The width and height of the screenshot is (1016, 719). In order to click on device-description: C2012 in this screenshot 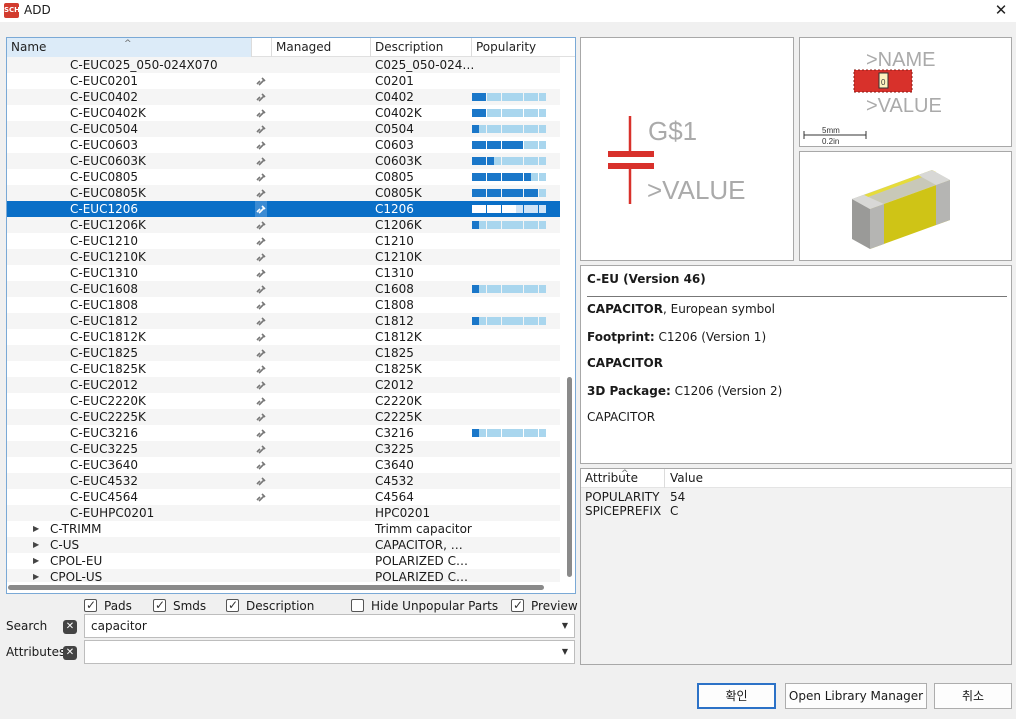, I will do `click(394, 385)`.